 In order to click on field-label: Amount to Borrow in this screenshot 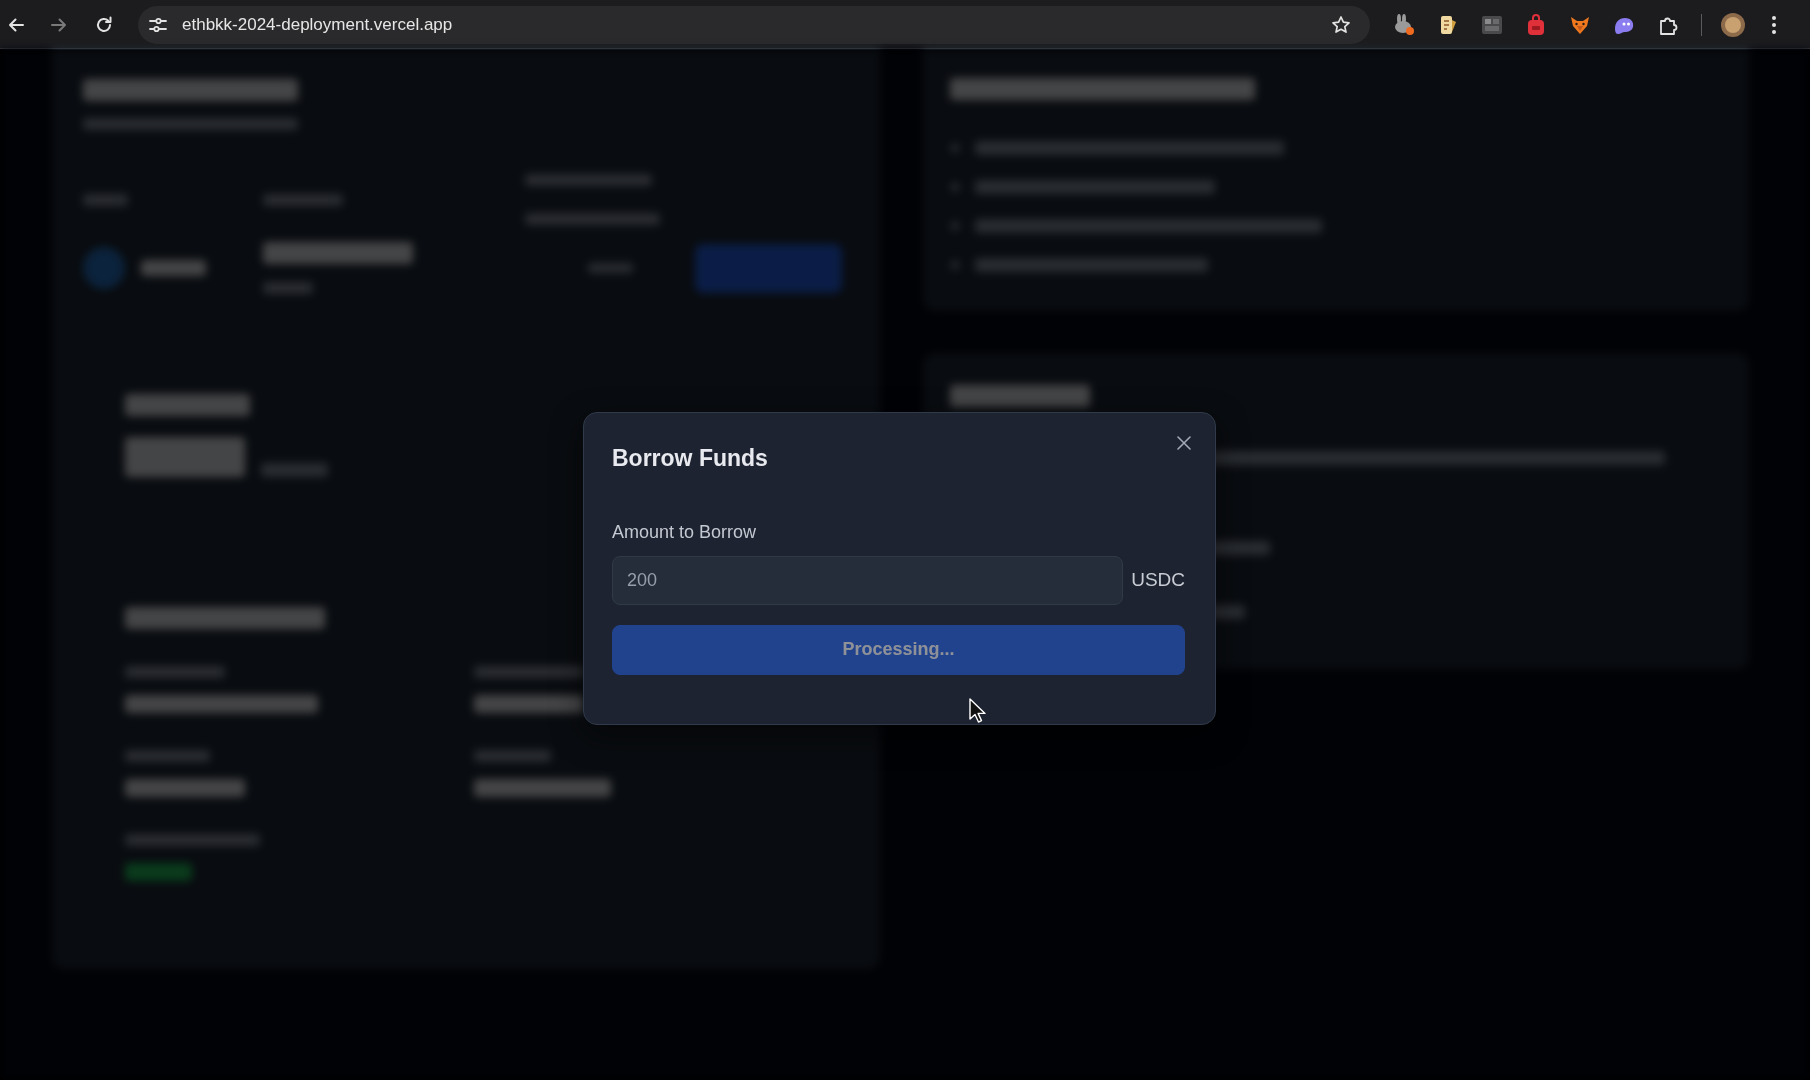, I will do `click(684, 531)`.